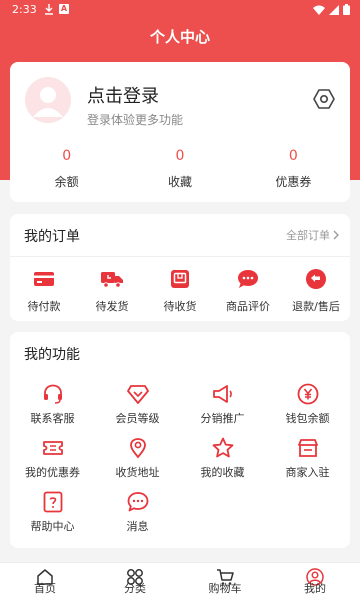  I want to click on fn-distribution: 分销推广, so click(222, 403).